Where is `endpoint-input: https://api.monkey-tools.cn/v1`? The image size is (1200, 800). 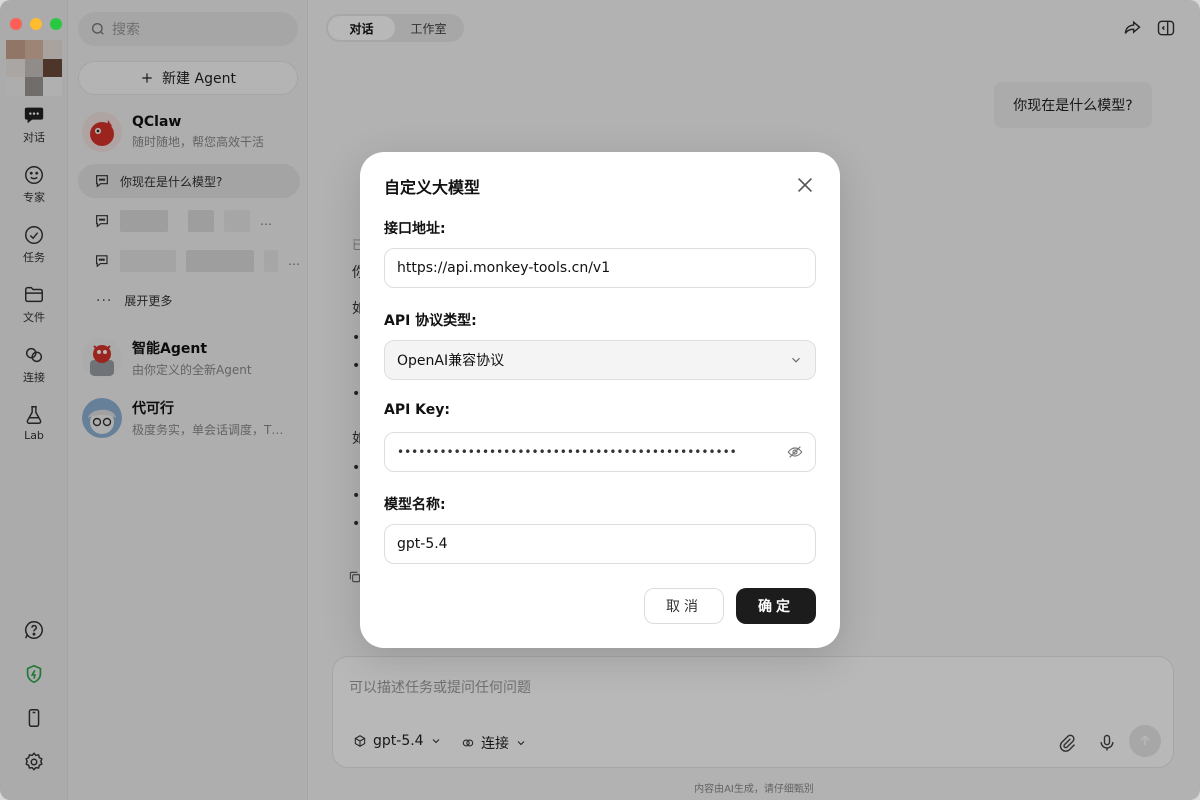
endpoint-input: https://api.monkey-tools.cn/v1 is located at coordinates (600, 268).